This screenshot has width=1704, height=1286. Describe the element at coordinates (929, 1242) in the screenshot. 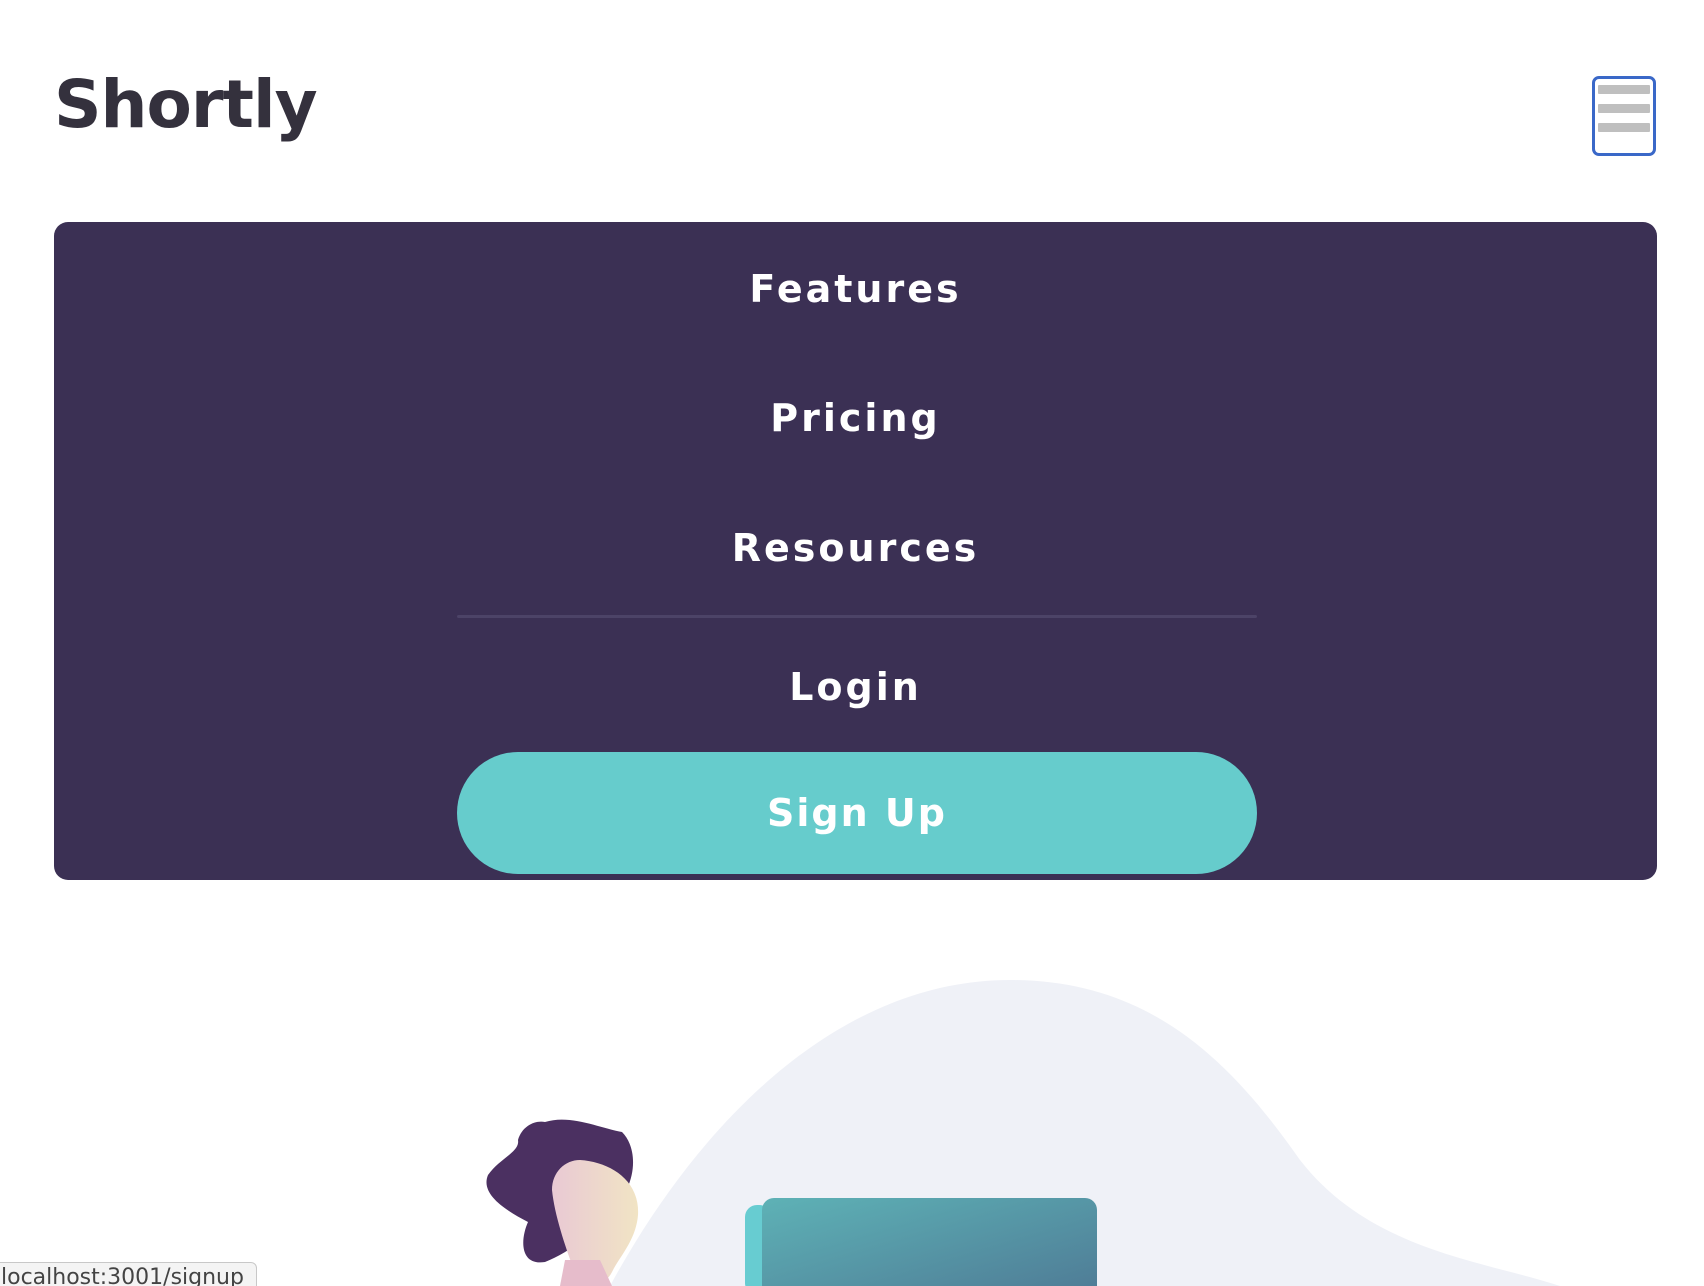

I see `monitor-screen` at that location.